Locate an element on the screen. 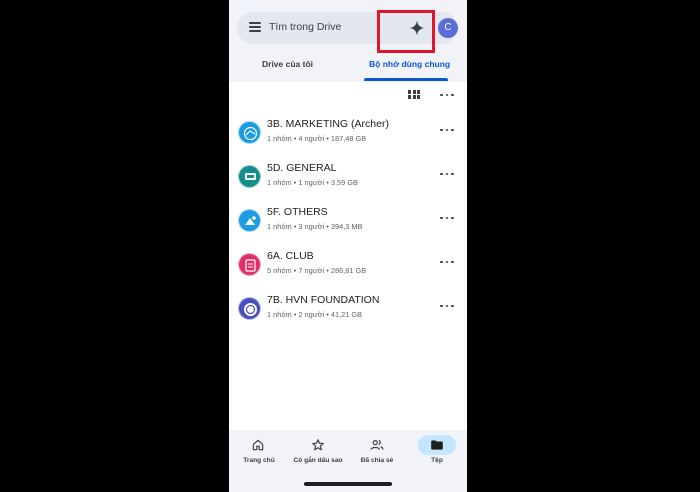 Image resolution: width=700 pixels, height=492 pixels. search-placeholder: Tìm trong Drive is located at coordinates (305, 27).